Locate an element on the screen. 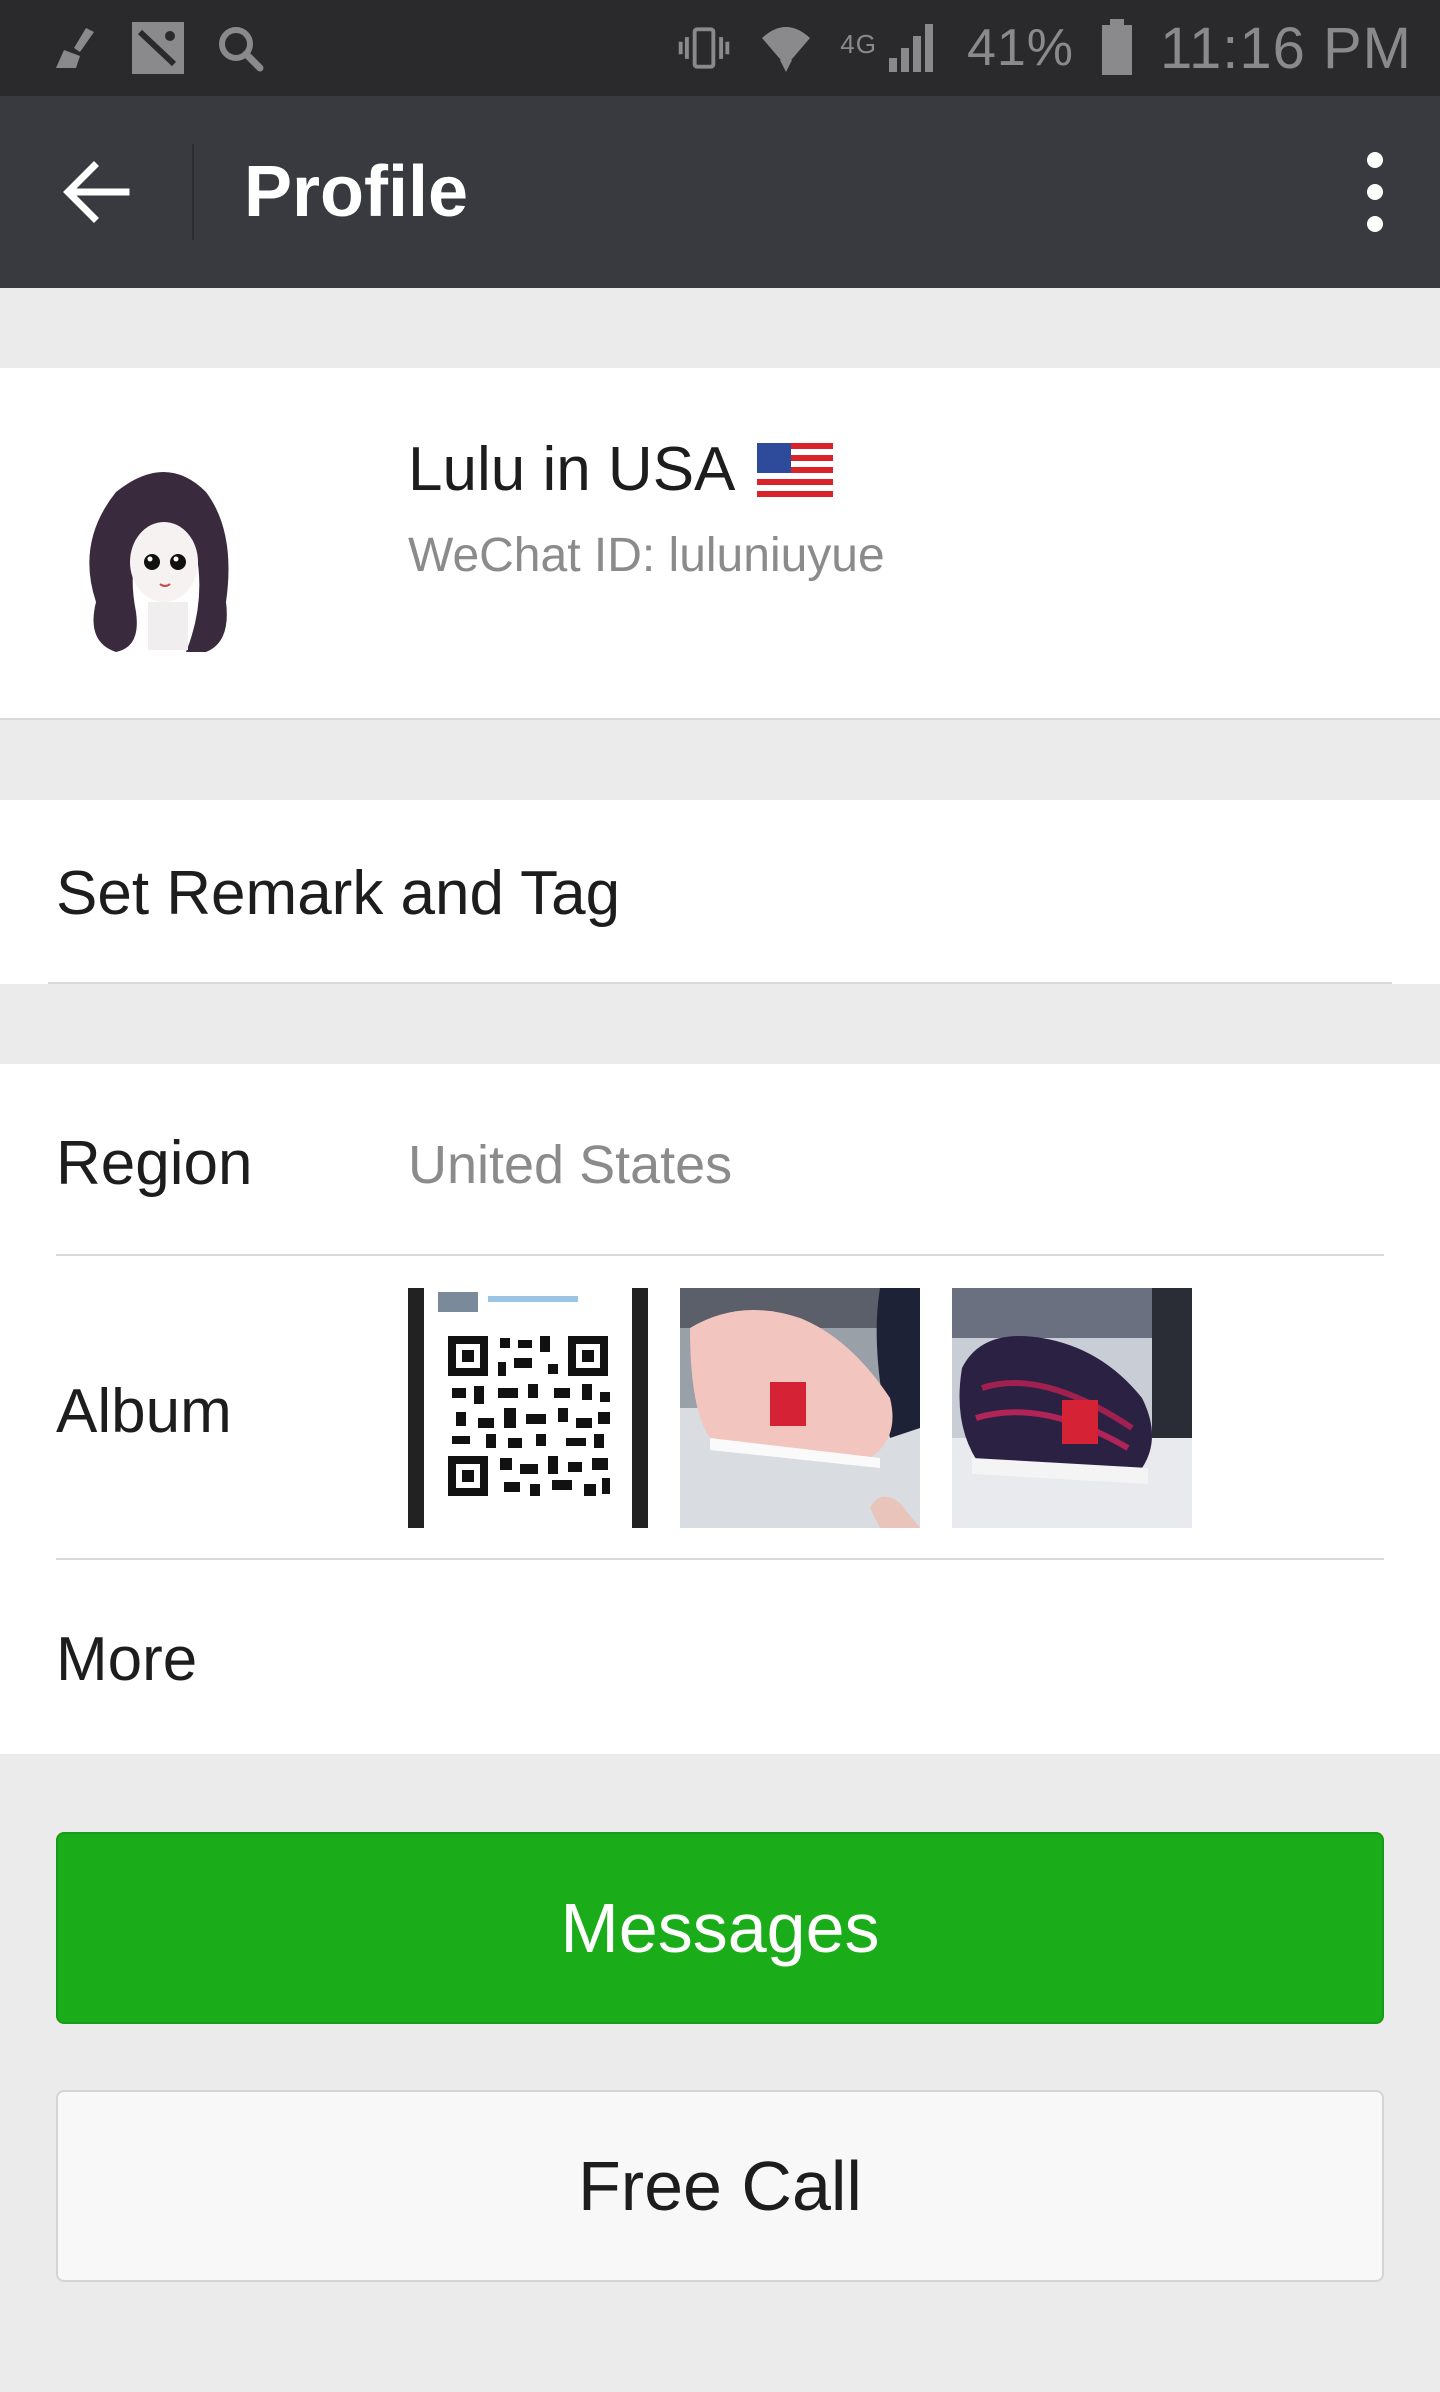  back-button is located at coordinates (96, 192).